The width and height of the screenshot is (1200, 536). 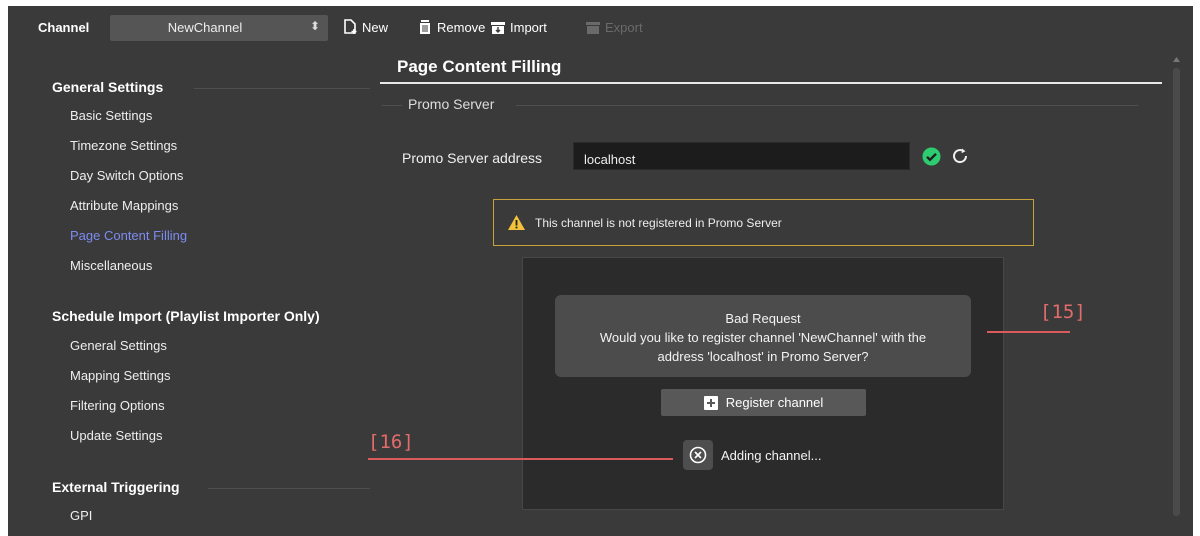 What do you see at coordinates (451, 104) in the screenshot?
I see `promo-server-group-title: Promo Server` at bounding box center [451, 104].